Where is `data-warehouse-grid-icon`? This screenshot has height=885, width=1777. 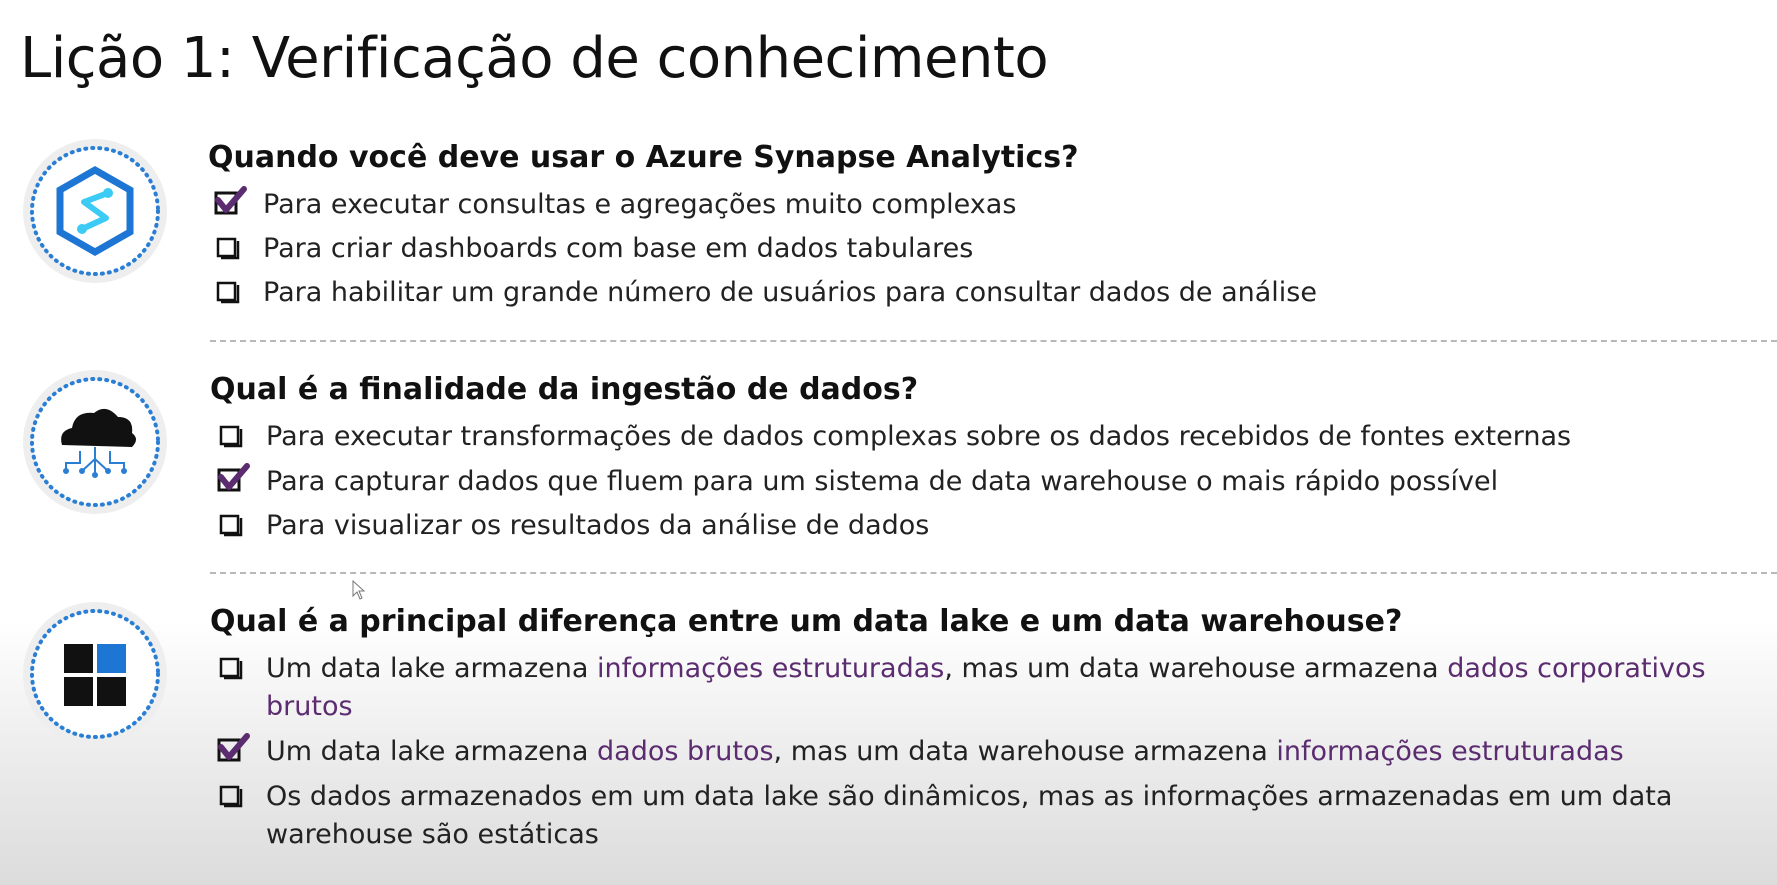 data-warehouse-grid-icon is located at coordinates (95, 674).